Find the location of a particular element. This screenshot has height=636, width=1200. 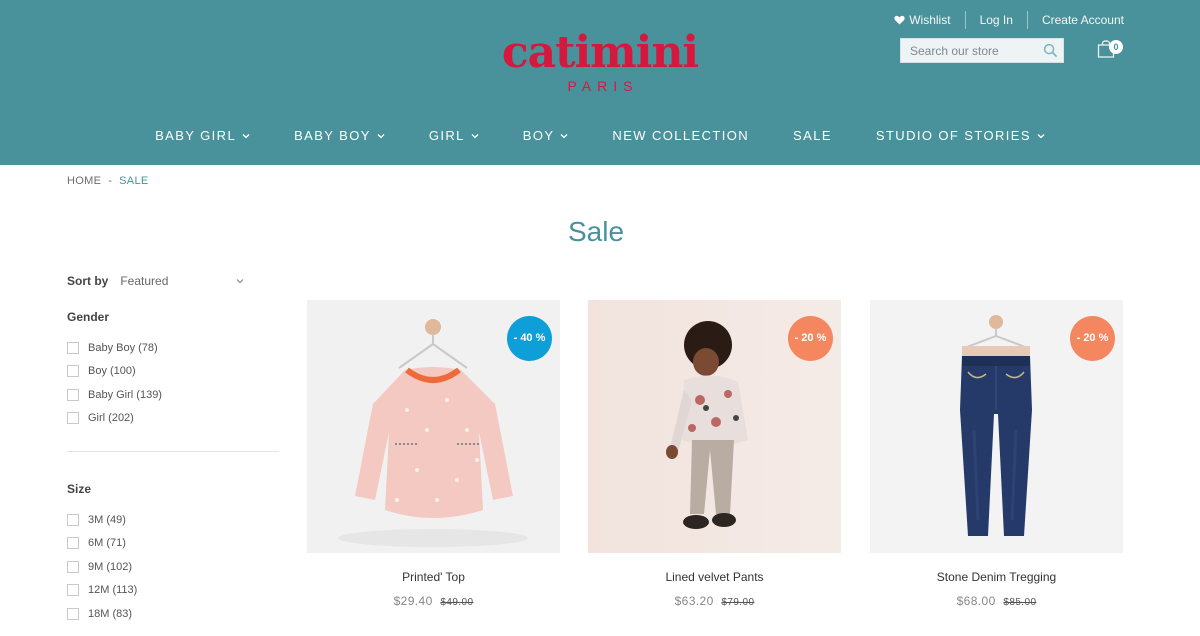

filter-option-12m: 12M (113) is located at coordinates (102, 591).